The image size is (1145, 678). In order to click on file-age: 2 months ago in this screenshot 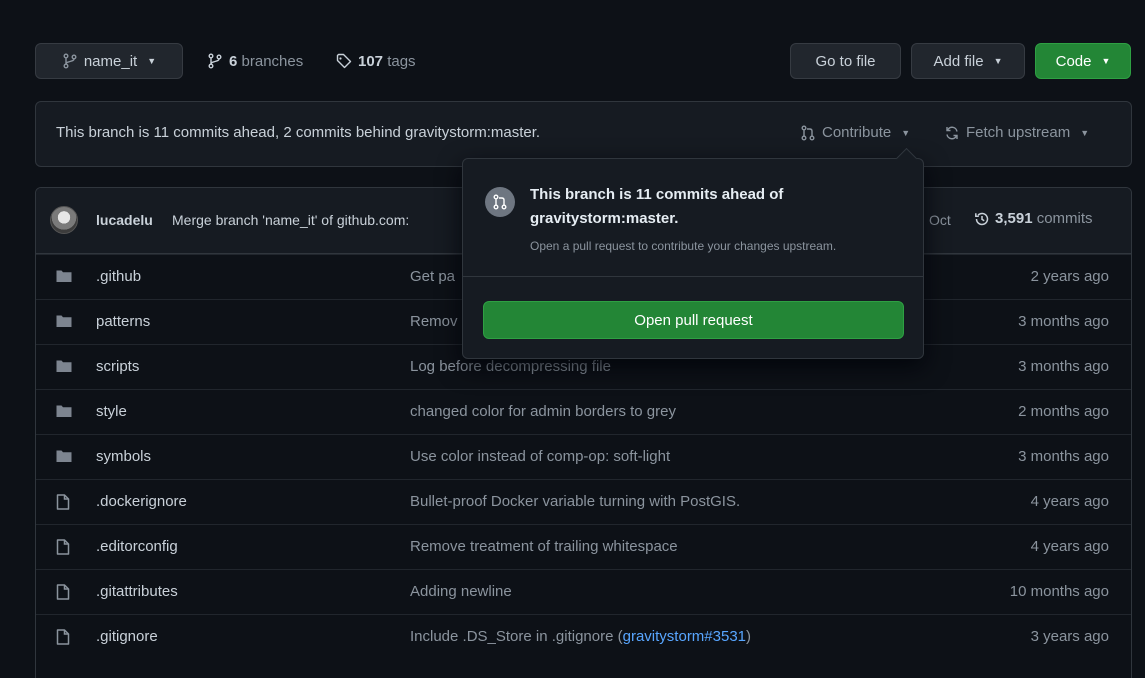, I will do `click(1063, 411)`.